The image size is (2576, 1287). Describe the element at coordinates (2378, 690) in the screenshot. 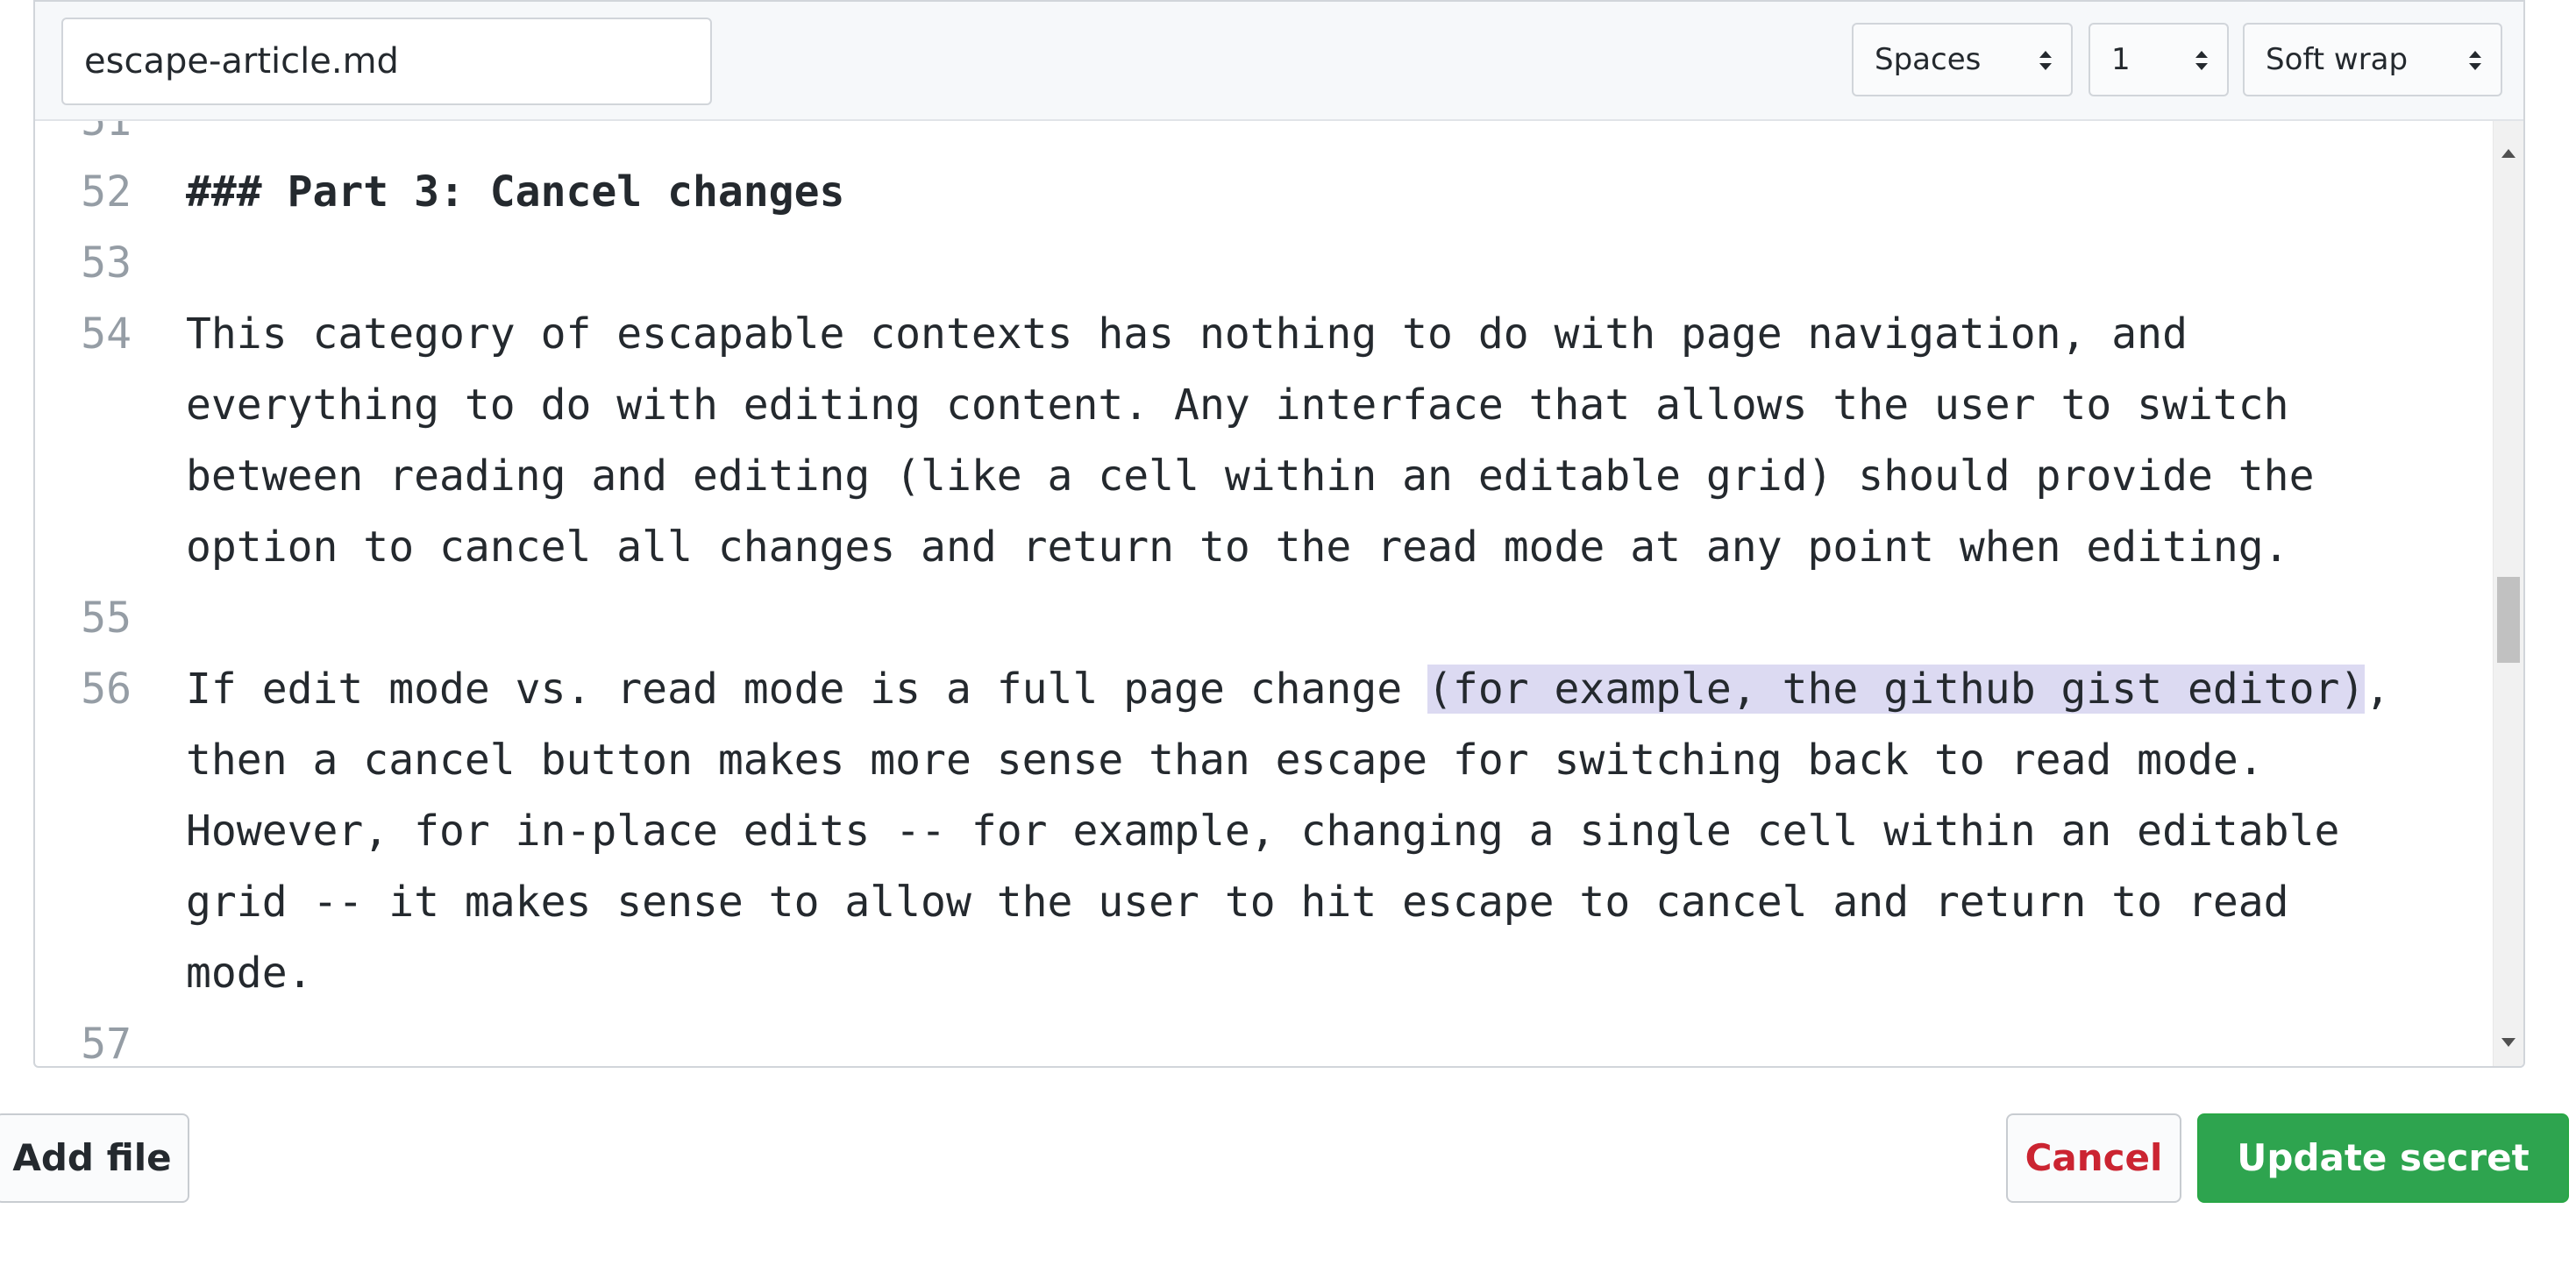

I see `code-text: ,` at that location.